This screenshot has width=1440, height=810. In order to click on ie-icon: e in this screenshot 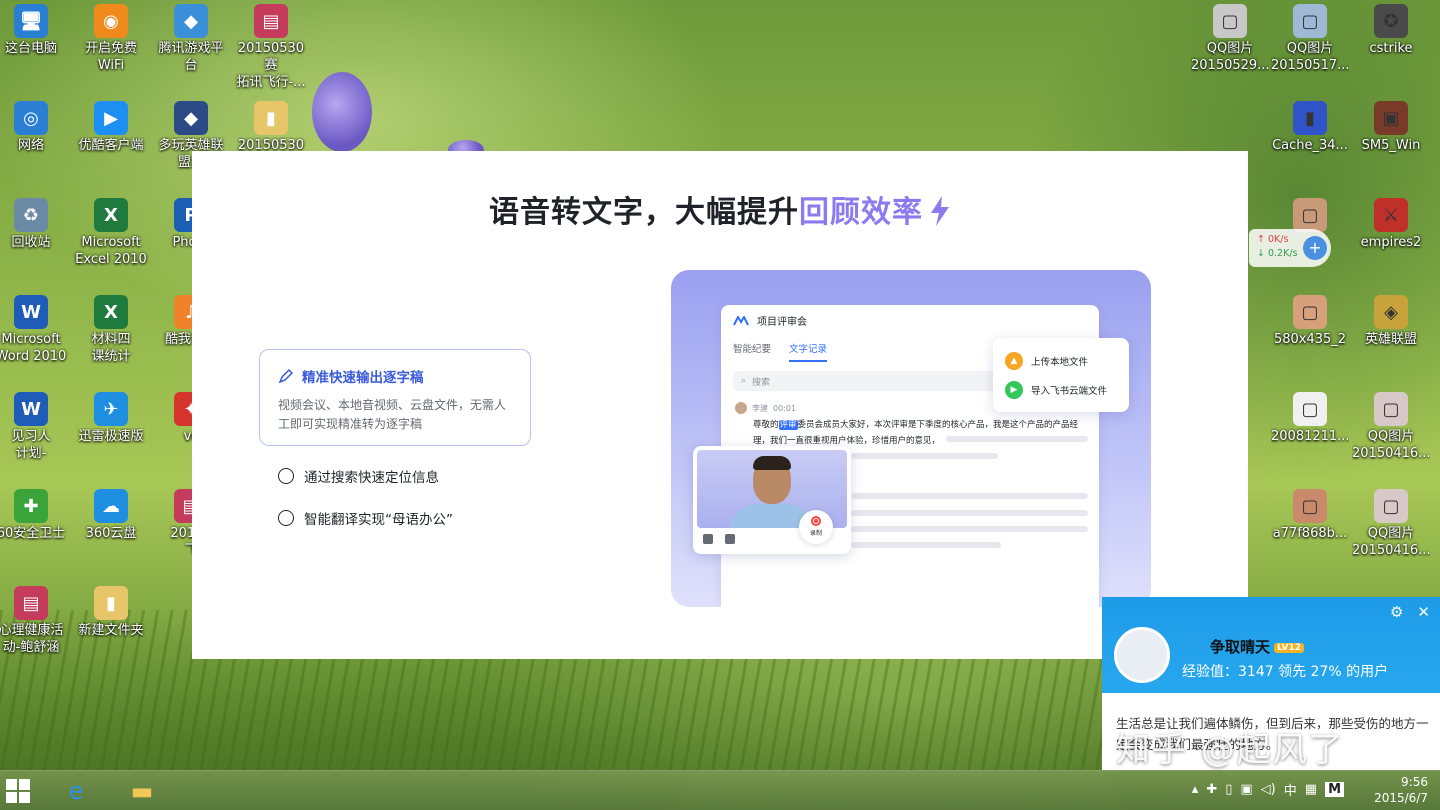, I will do `click(76, 791)`.